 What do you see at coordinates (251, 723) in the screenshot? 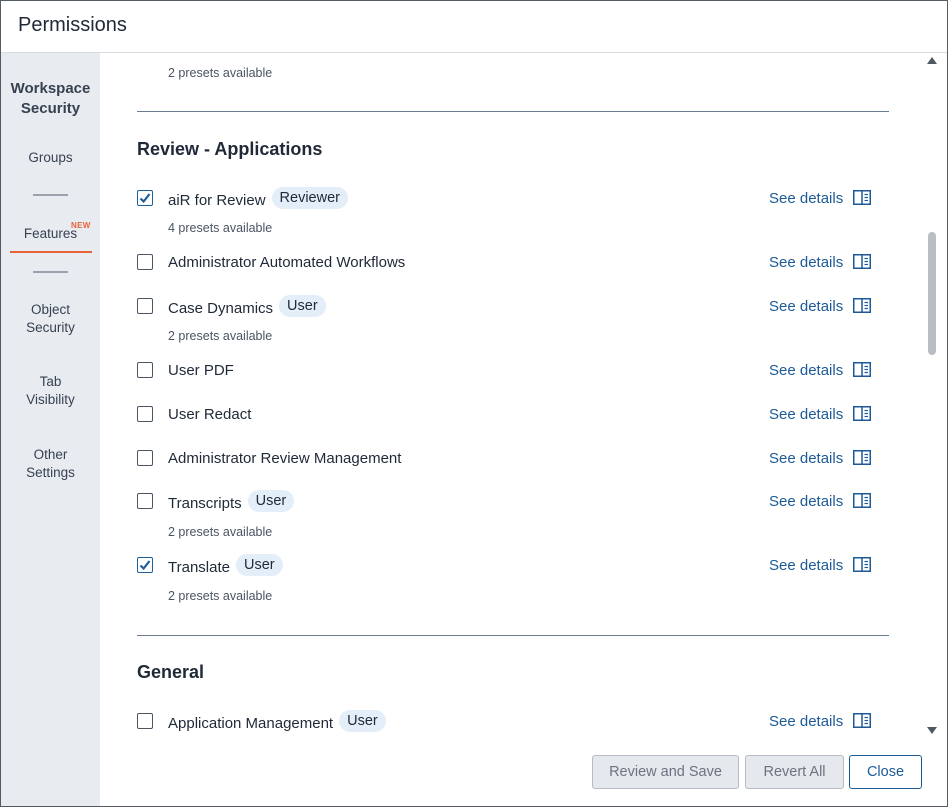
I see `feature-label: Application Management` at bounding box center [251, 723].